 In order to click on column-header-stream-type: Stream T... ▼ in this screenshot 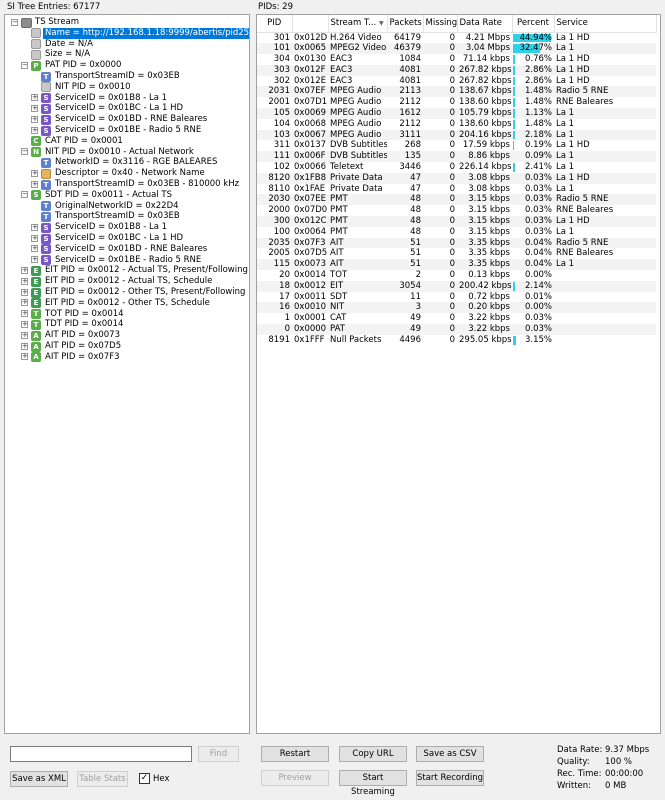, I will do `click(358, 24)`.